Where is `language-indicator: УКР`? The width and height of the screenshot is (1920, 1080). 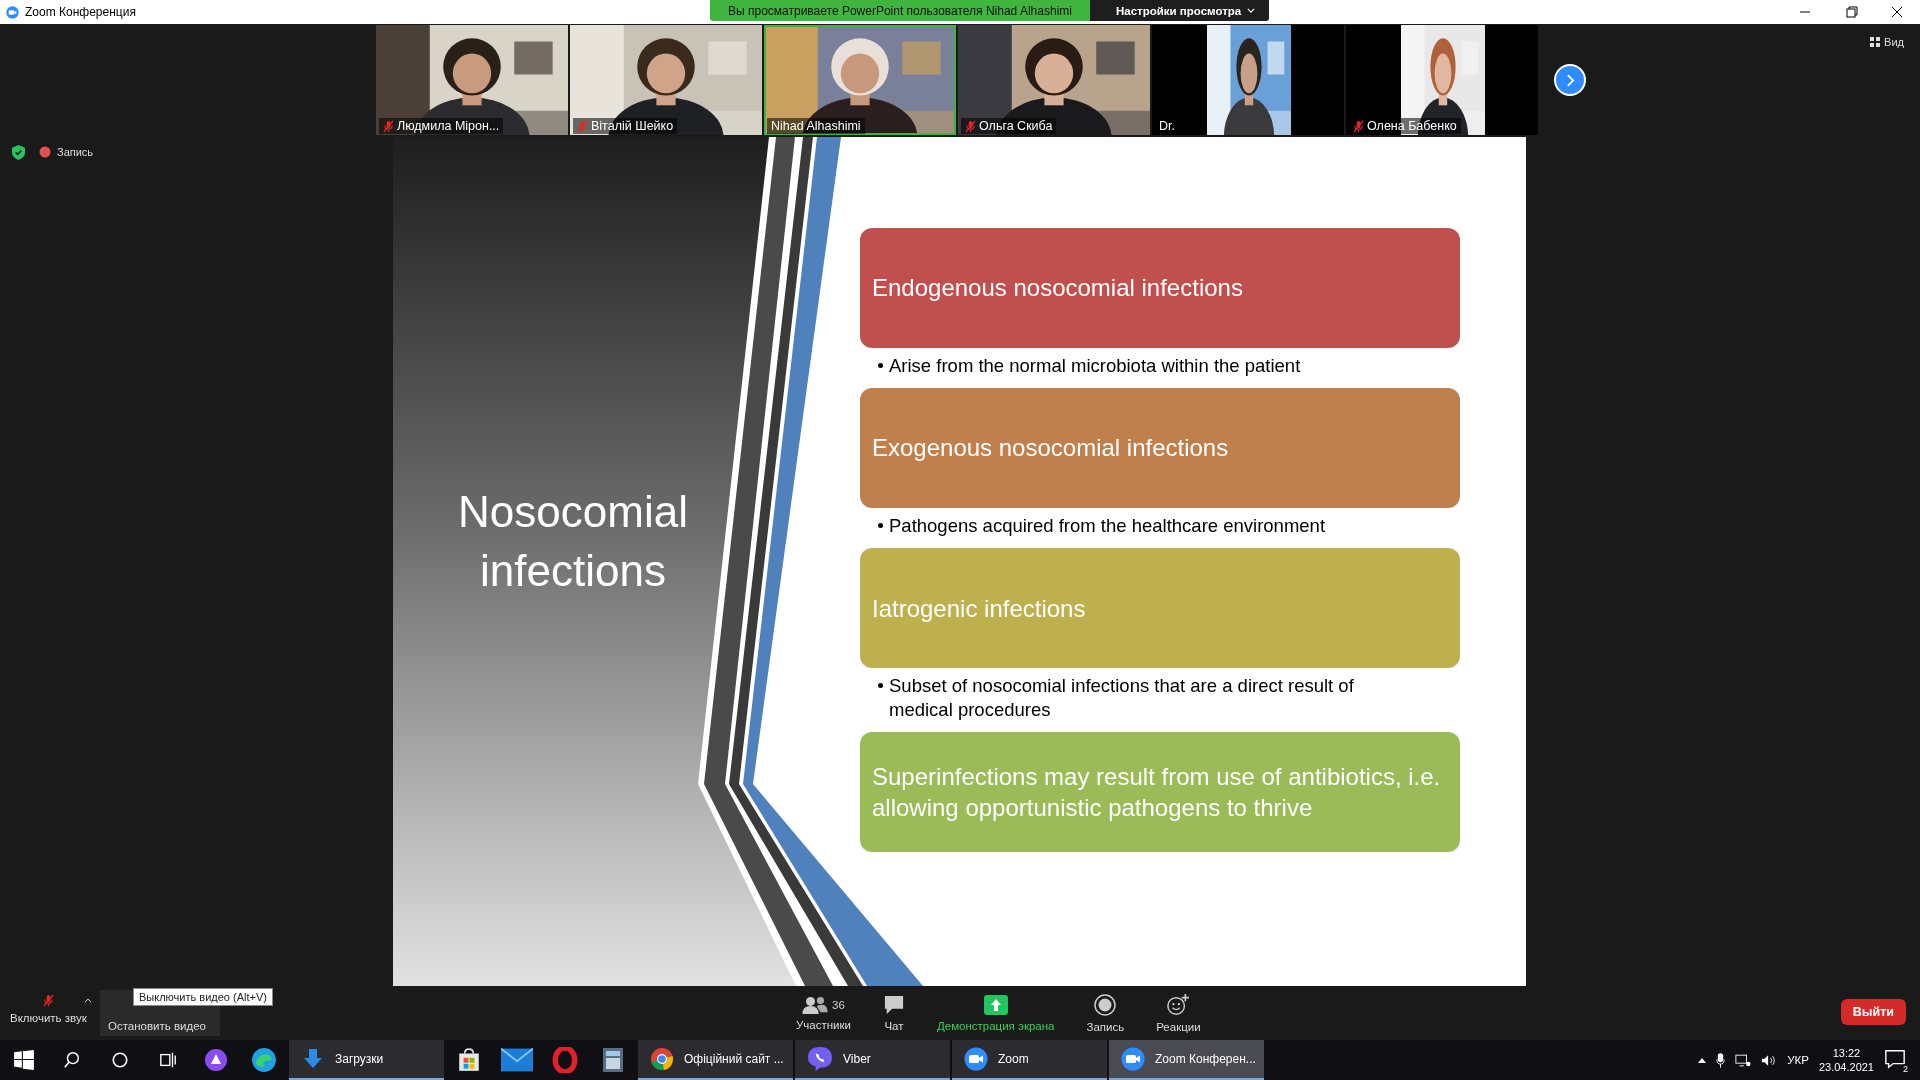
language-indicator: УКР is located at coordinates (1798, 1060).